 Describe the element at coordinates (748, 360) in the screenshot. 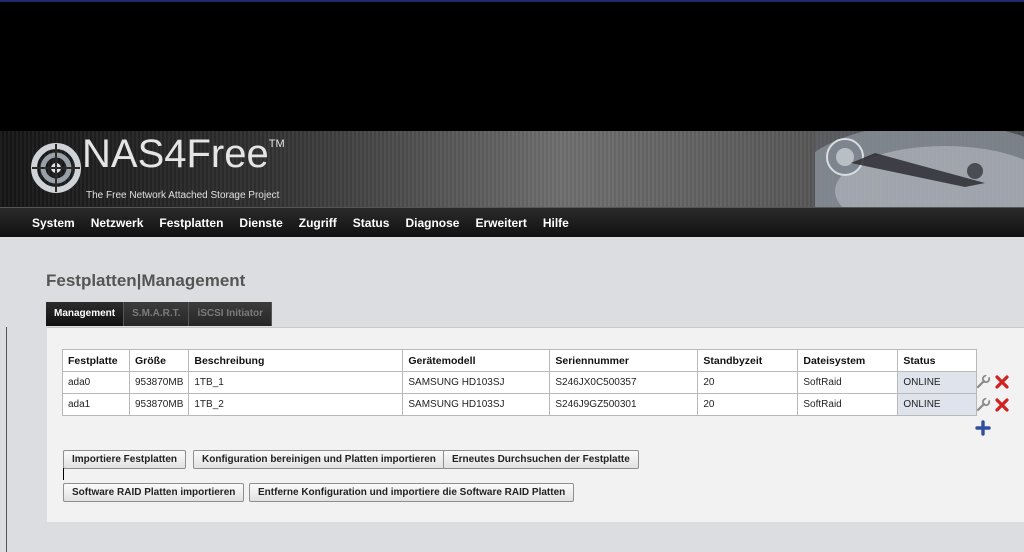

I see `header-standbyzeit: Standbyzeit` at that location.